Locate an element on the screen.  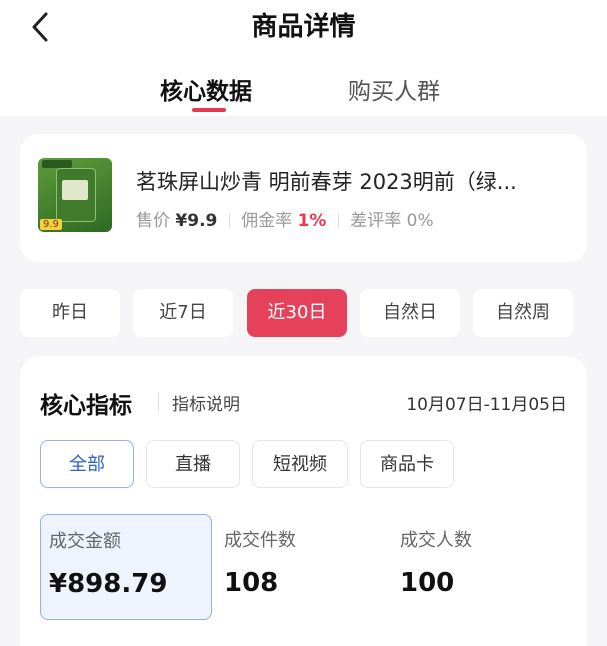
thumbnail-price-tag: 9.9 is located at coordinates (51, 224).